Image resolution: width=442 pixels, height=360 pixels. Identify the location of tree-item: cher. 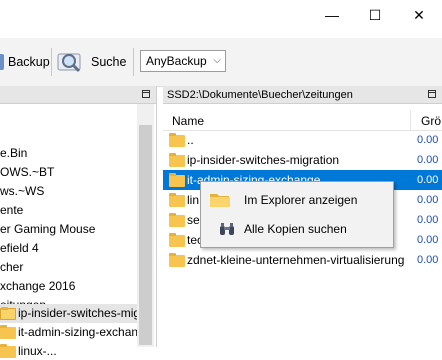
(11, 267).